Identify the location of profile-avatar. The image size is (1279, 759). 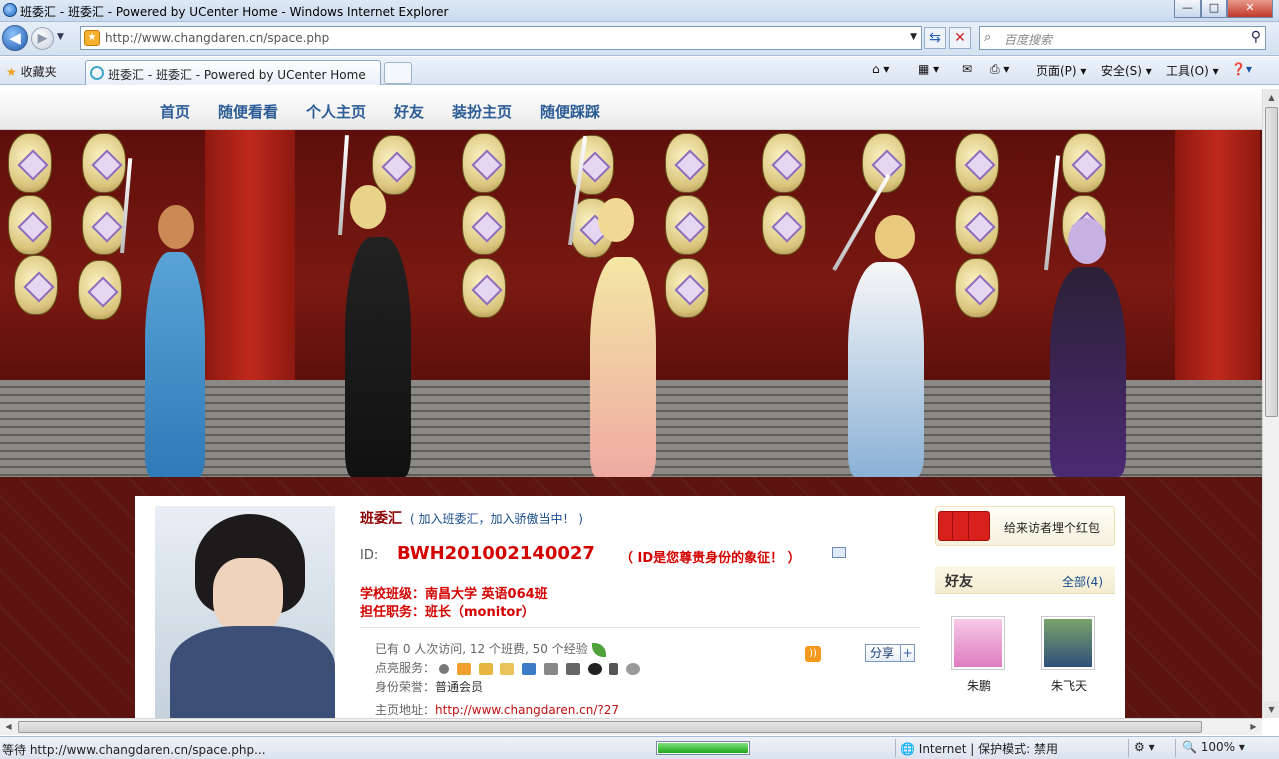
(245, 612).